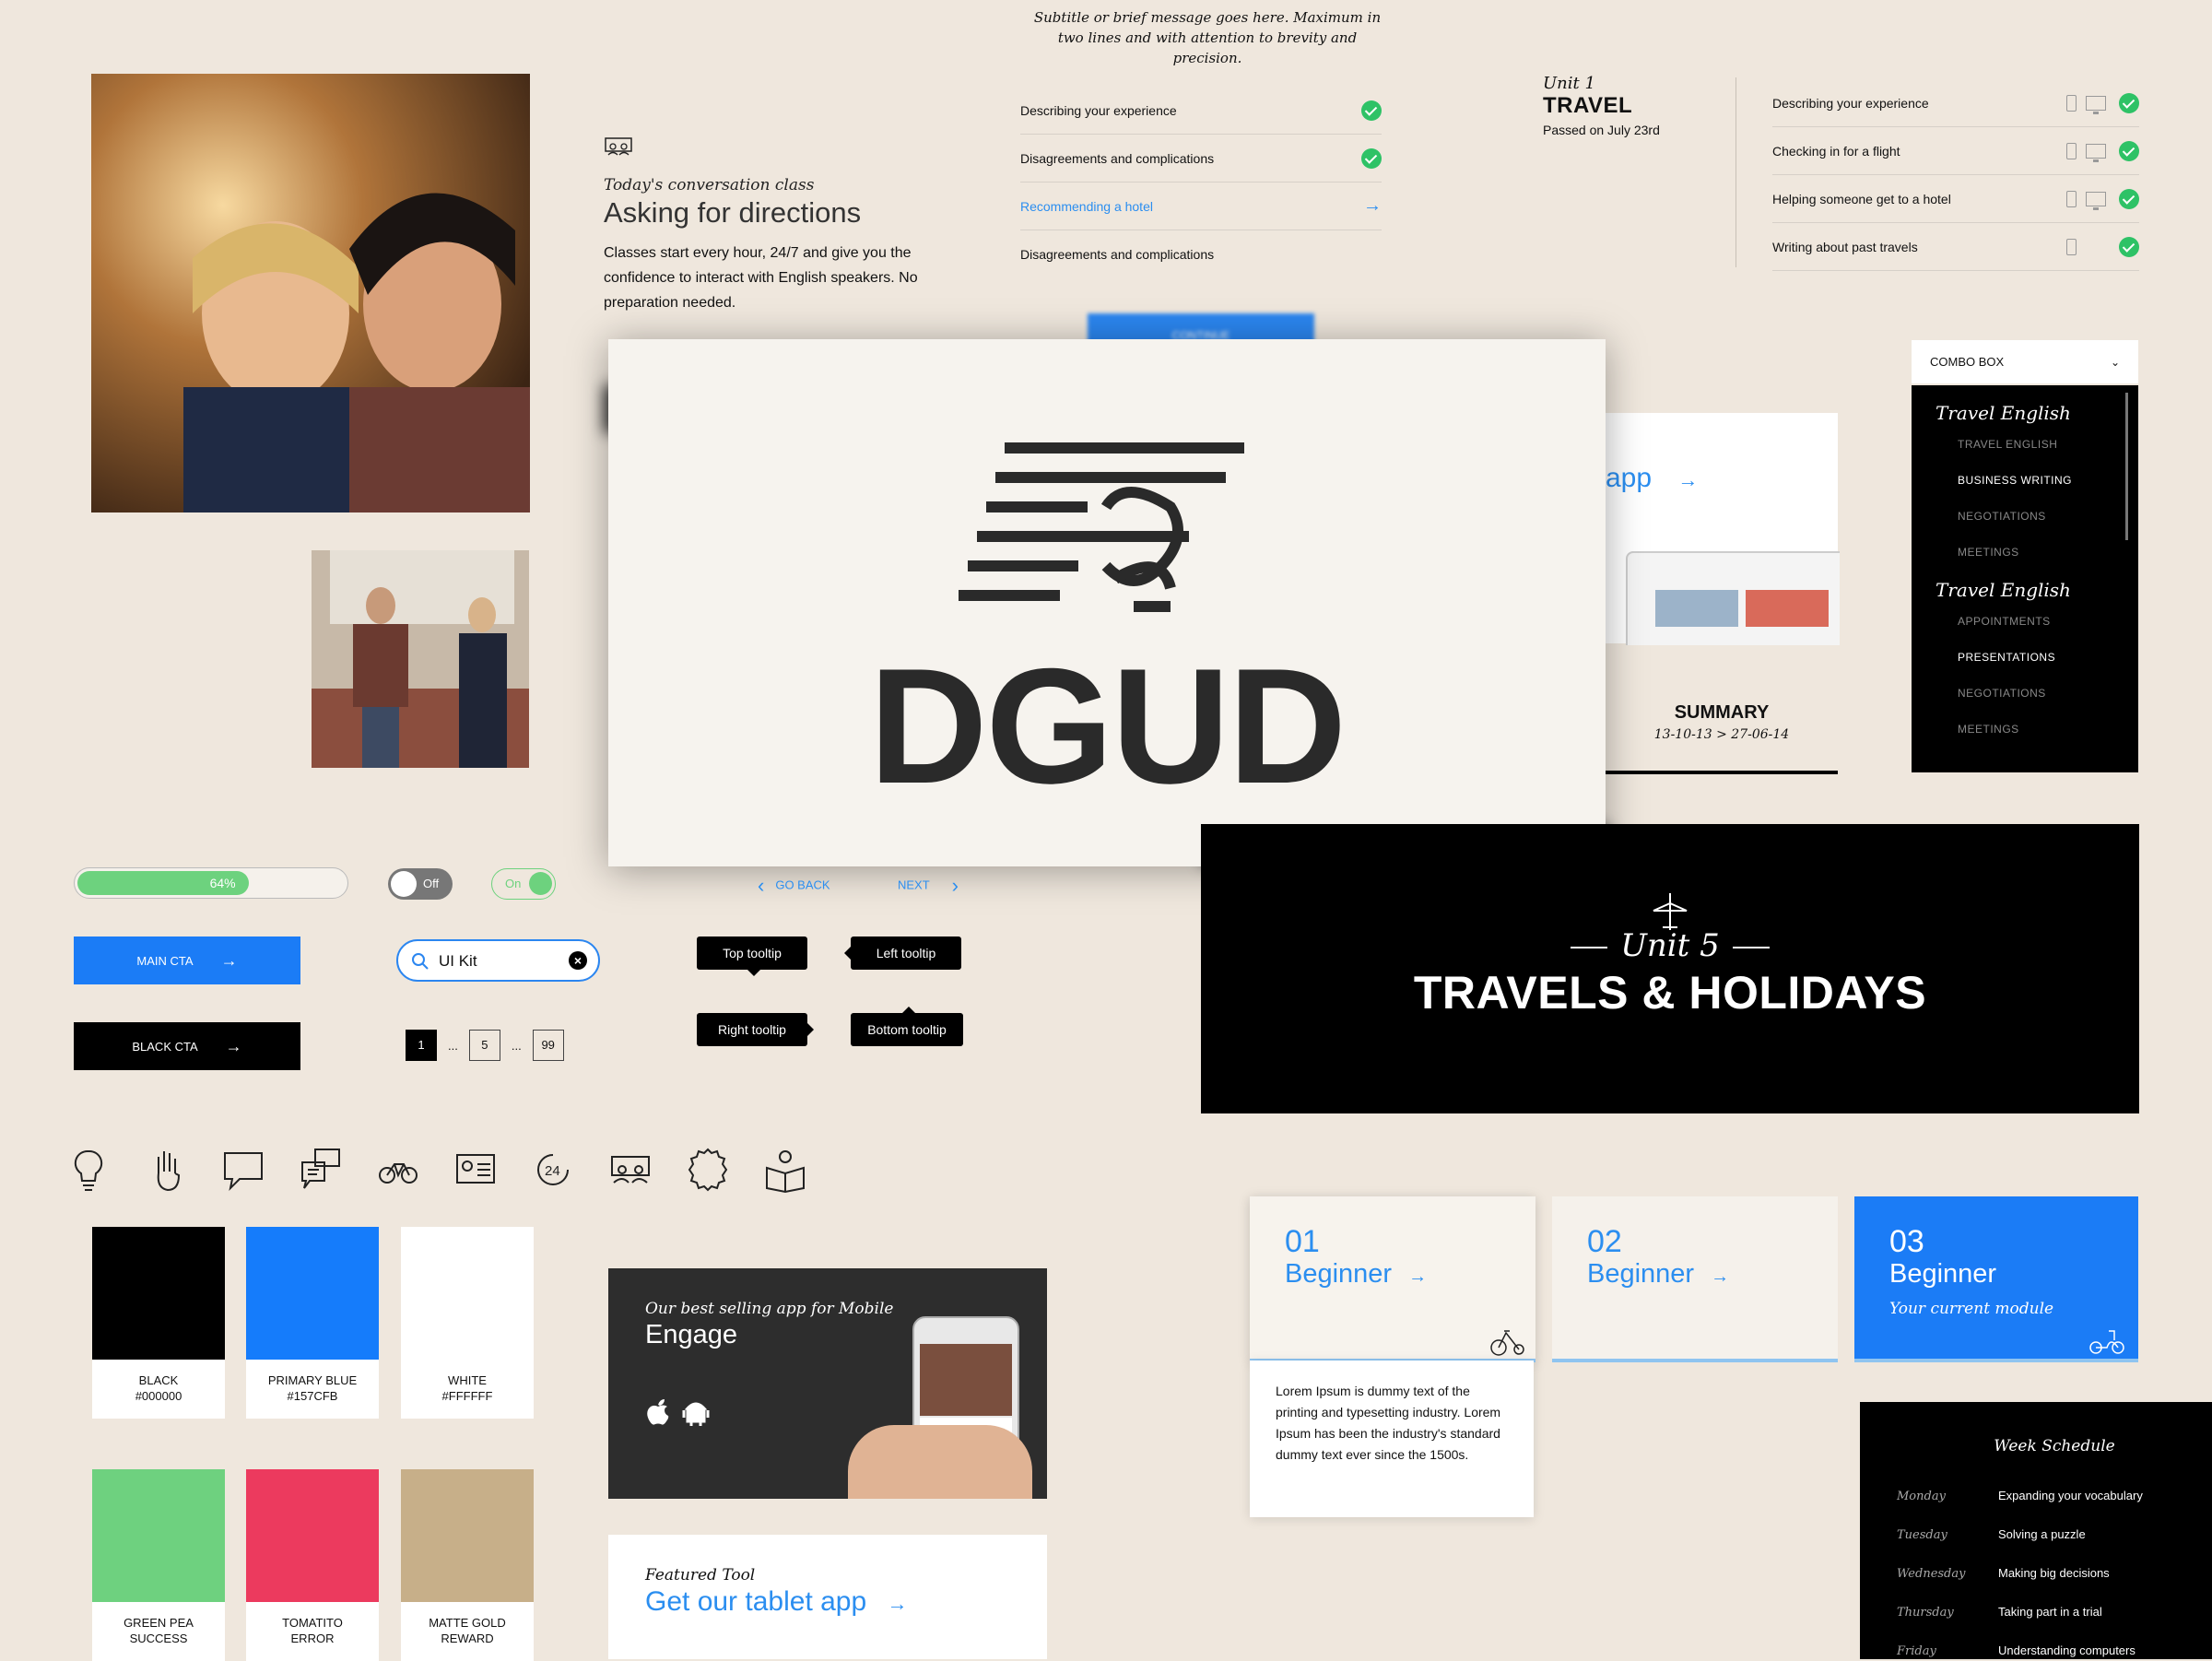 Image resolution: width=2212 pixels, height=1661 pixels. What do you see at coordinates (2071, 198) in the screenshot?
I see `phone-icon` at bounding box center [2071, 198].